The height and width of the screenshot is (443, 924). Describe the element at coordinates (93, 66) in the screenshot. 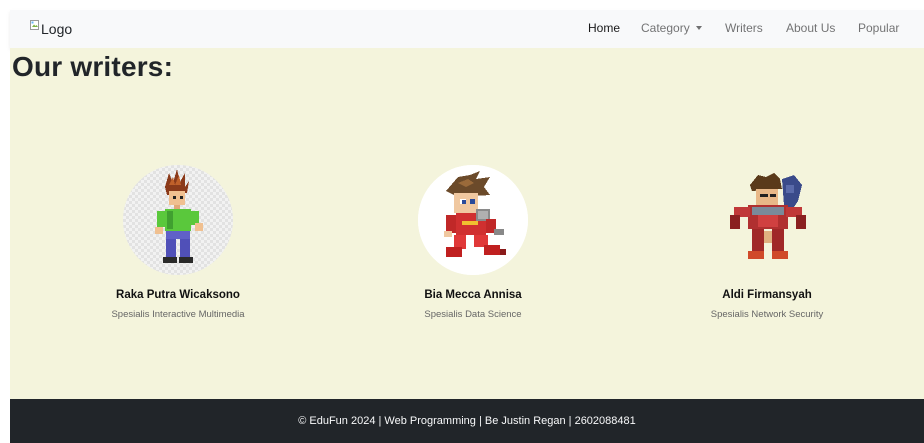

I see `page-title: Our writers:` at that location.